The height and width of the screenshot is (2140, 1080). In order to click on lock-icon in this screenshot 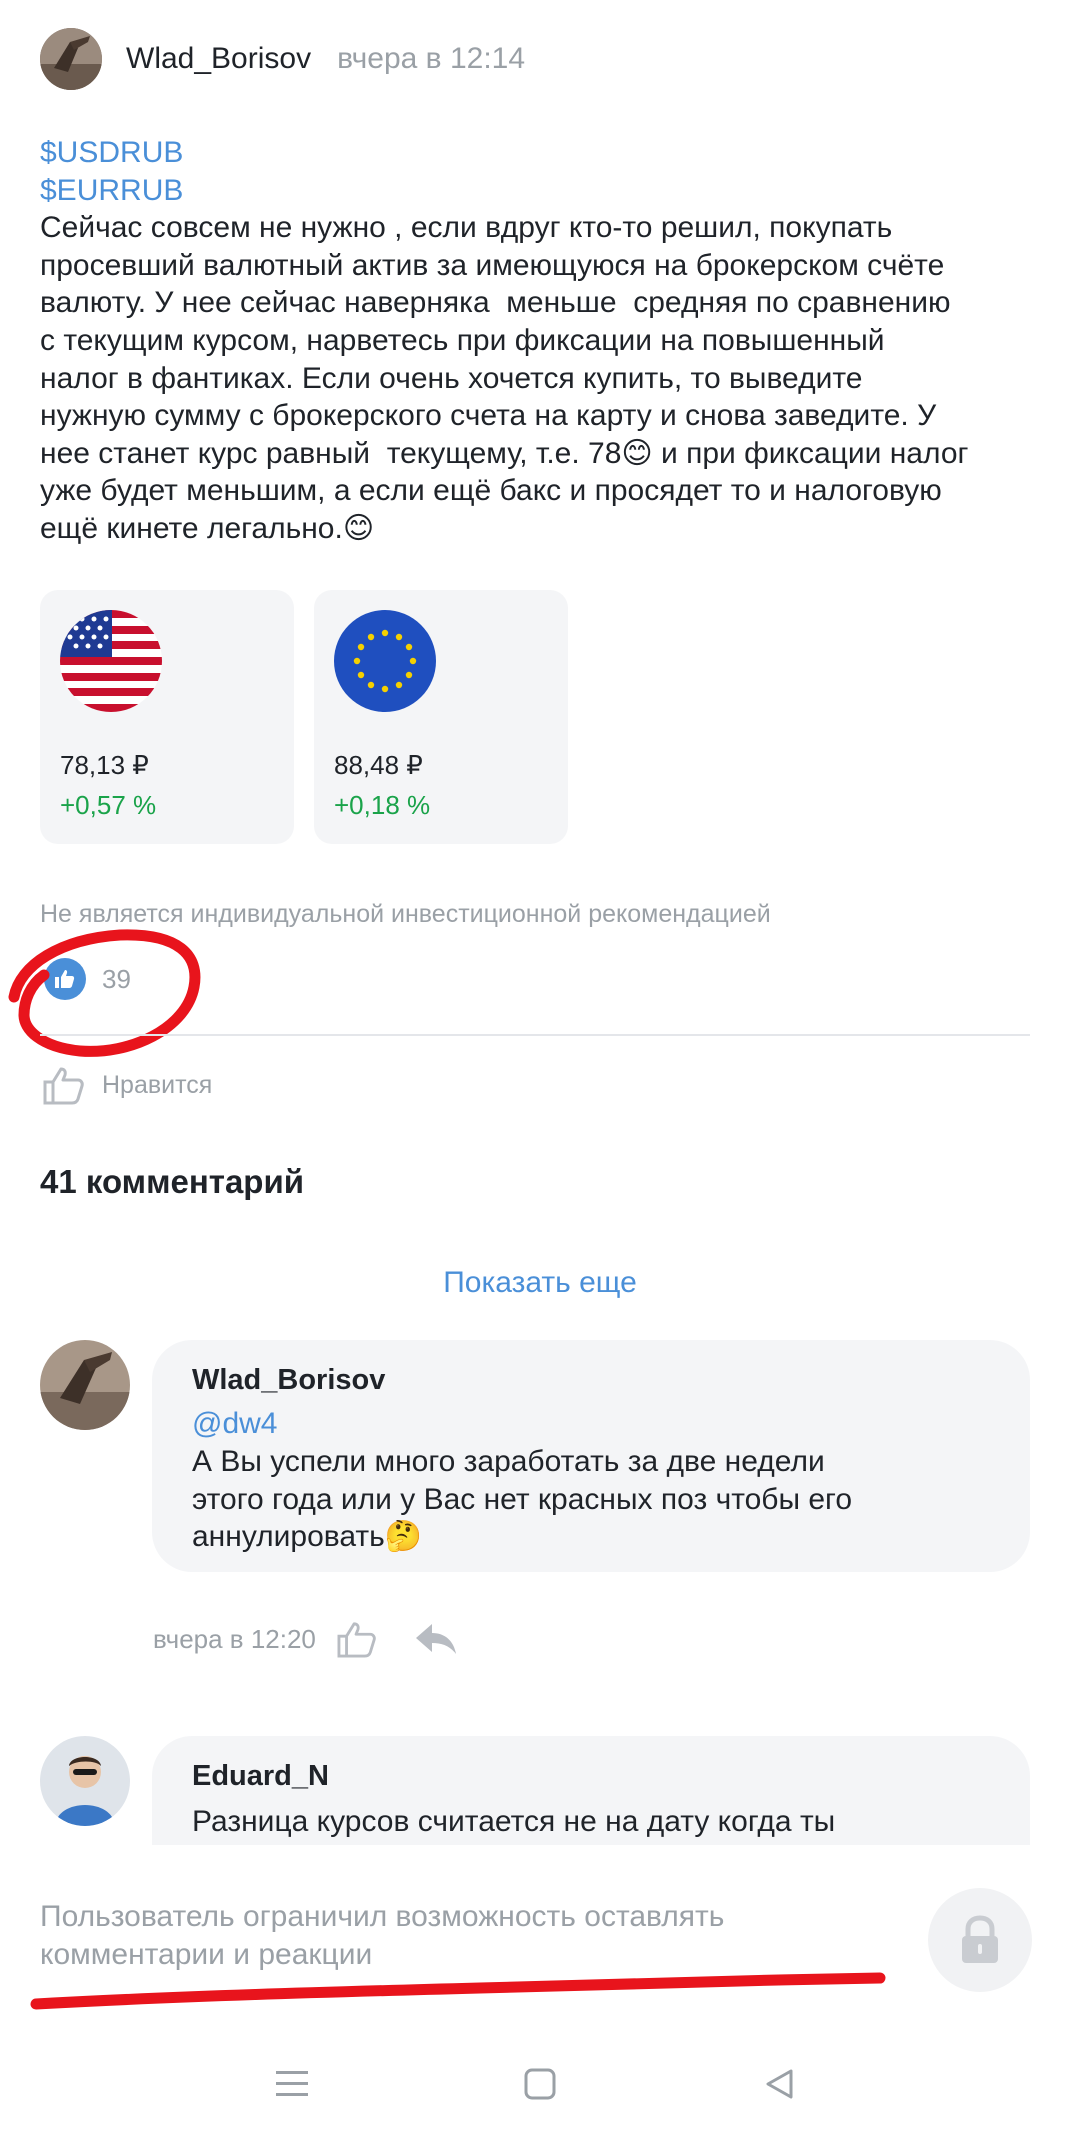, I will do `click(980, 1939)`.